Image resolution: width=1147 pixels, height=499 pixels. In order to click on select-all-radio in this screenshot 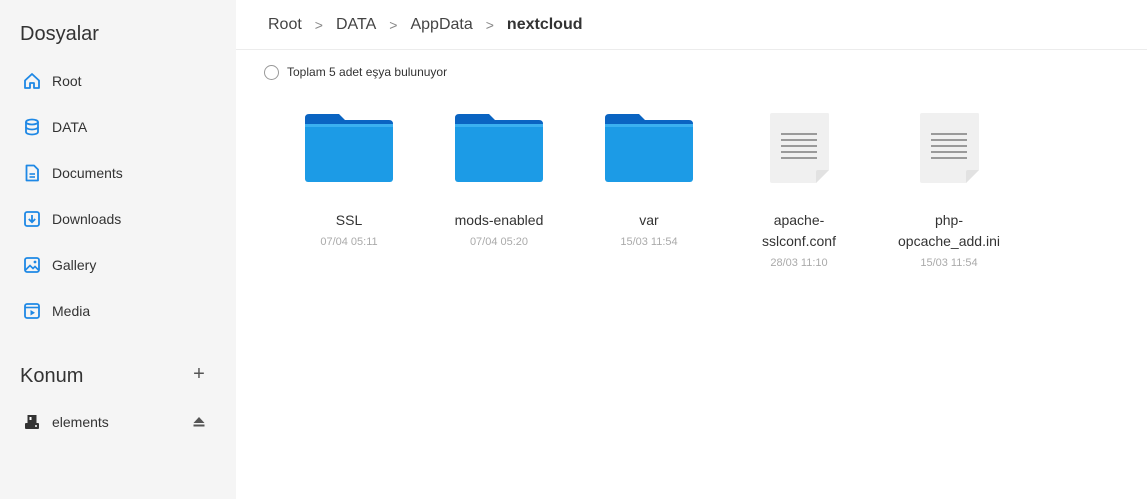, I will do `click(271, 72)`.